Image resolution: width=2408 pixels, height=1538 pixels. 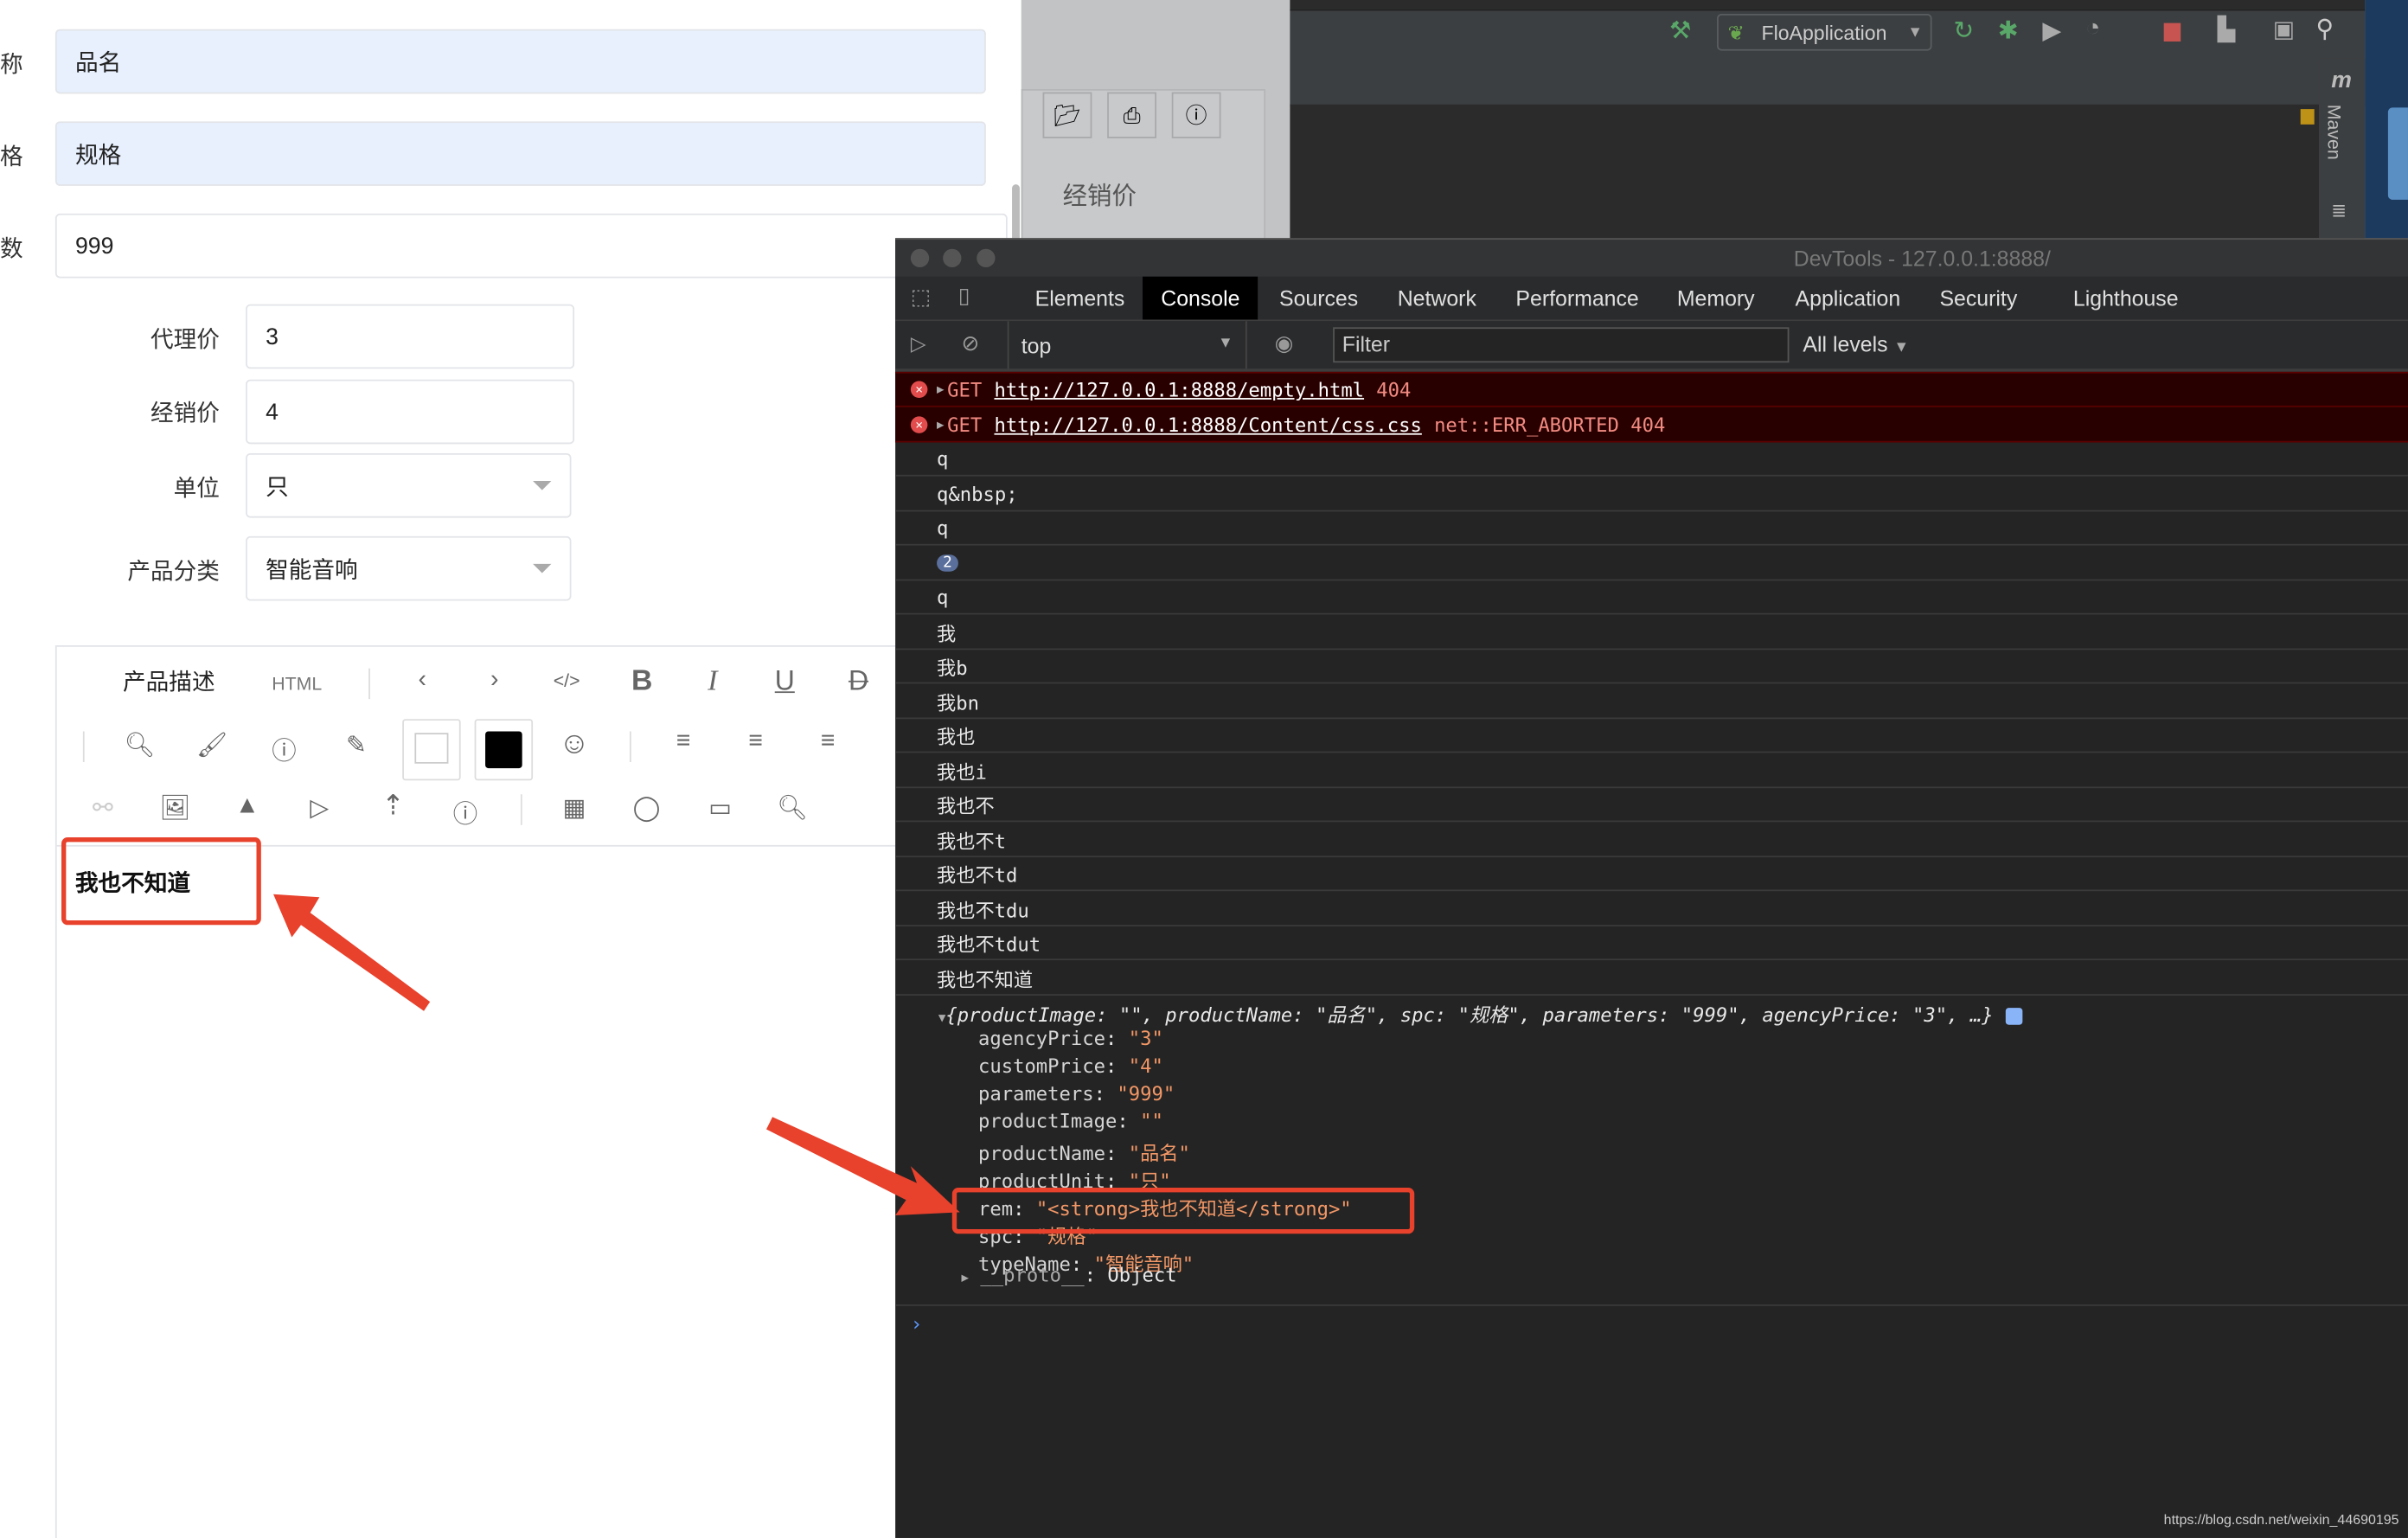 I want to click on custom-price-input: 4, so click(x=410, y=412).